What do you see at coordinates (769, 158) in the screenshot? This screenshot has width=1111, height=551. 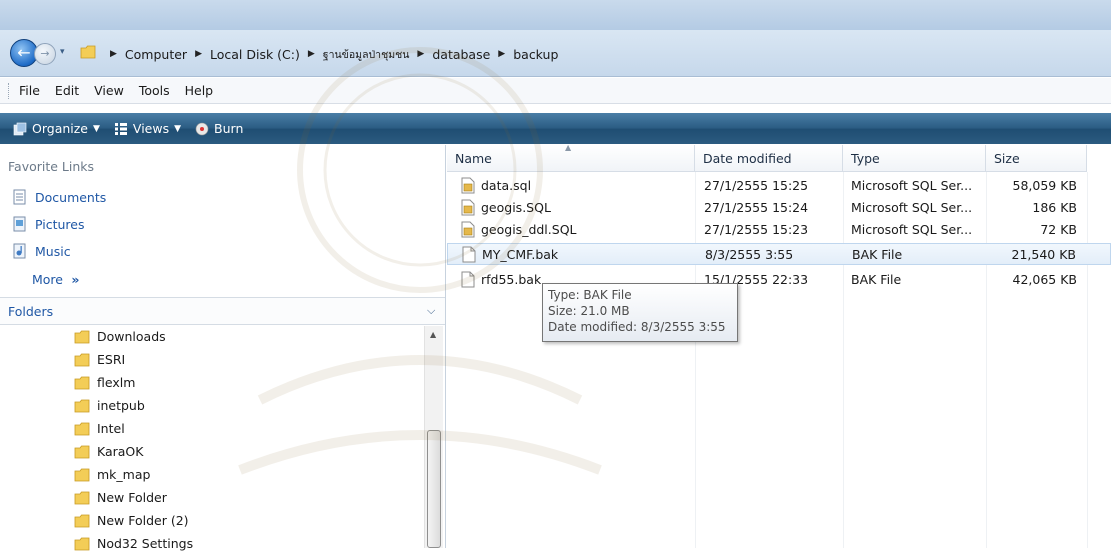 I see `column-header-date: Date modified` at bounding box center [769, 158].